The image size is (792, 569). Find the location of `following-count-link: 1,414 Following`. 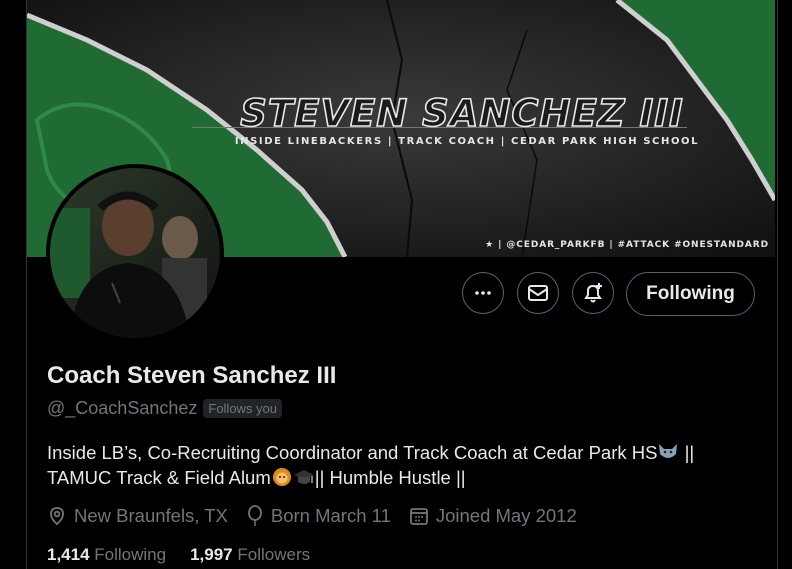

following-count-link: 1,414 Following is located at coordinates (106, 555).